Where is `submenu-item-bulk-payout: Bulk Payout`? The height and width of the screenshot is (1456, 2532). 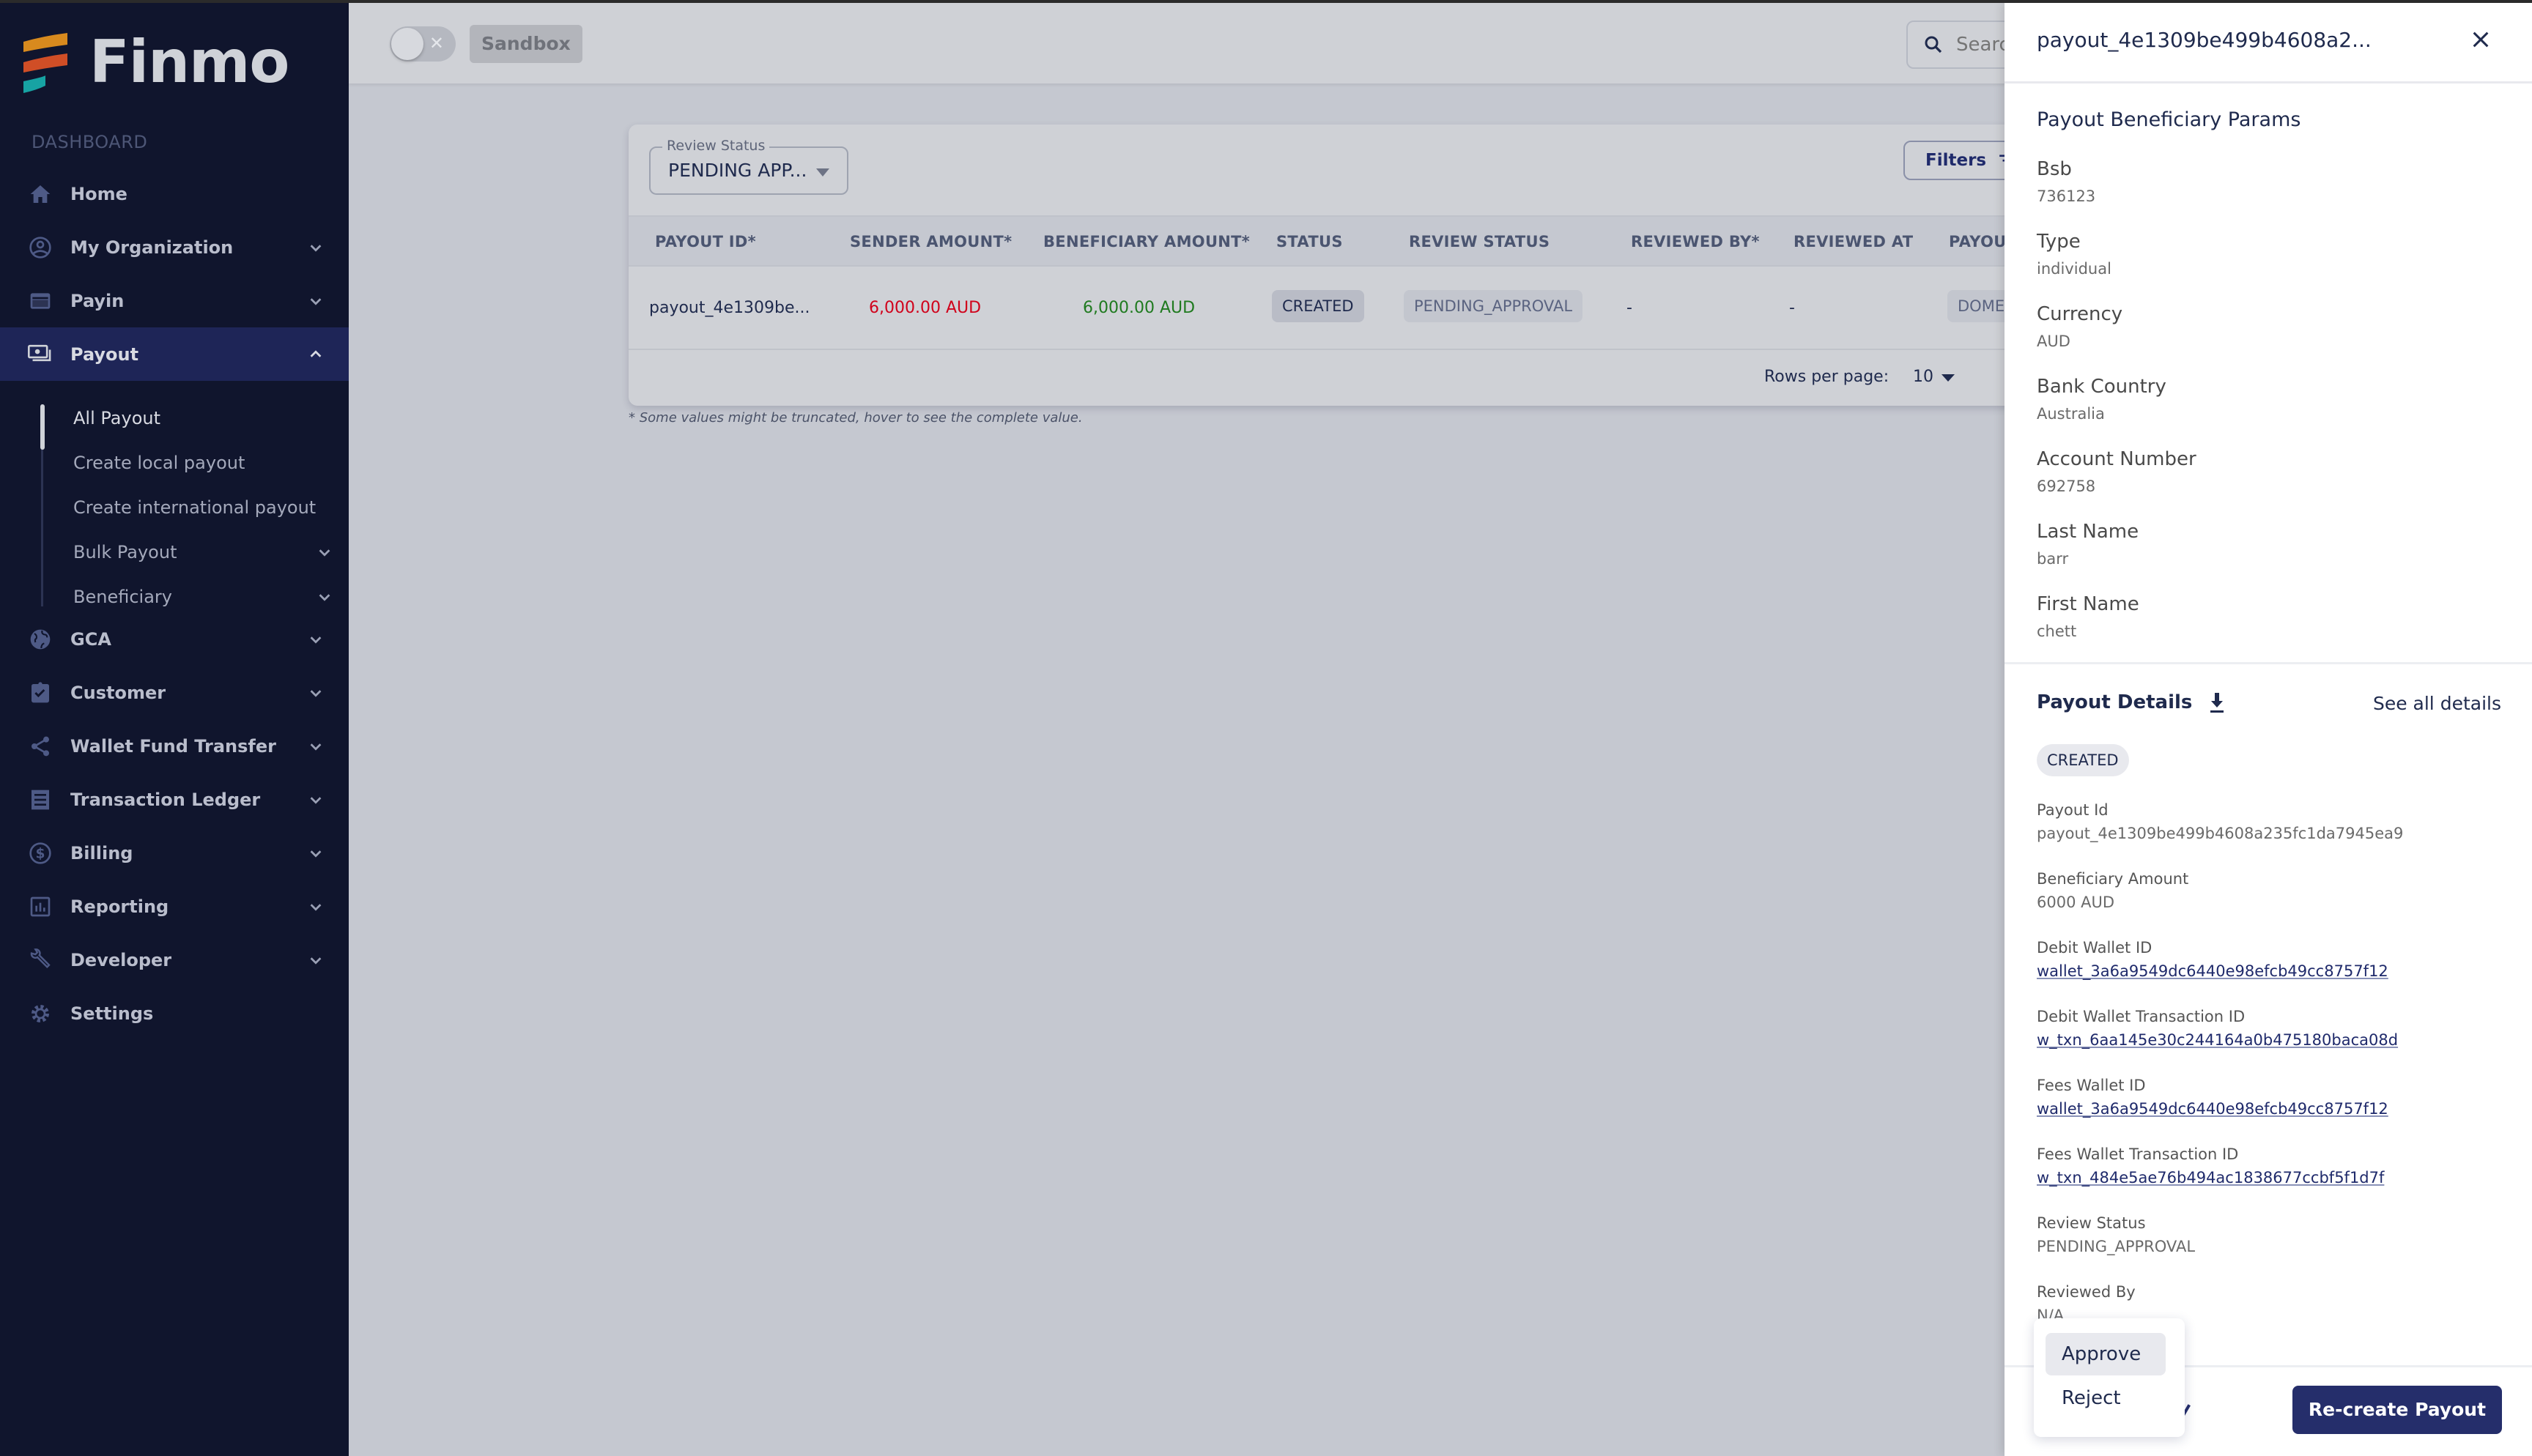
submenu-item-bulk-payout: Bulk Payout is located at coordinates (174, 552).